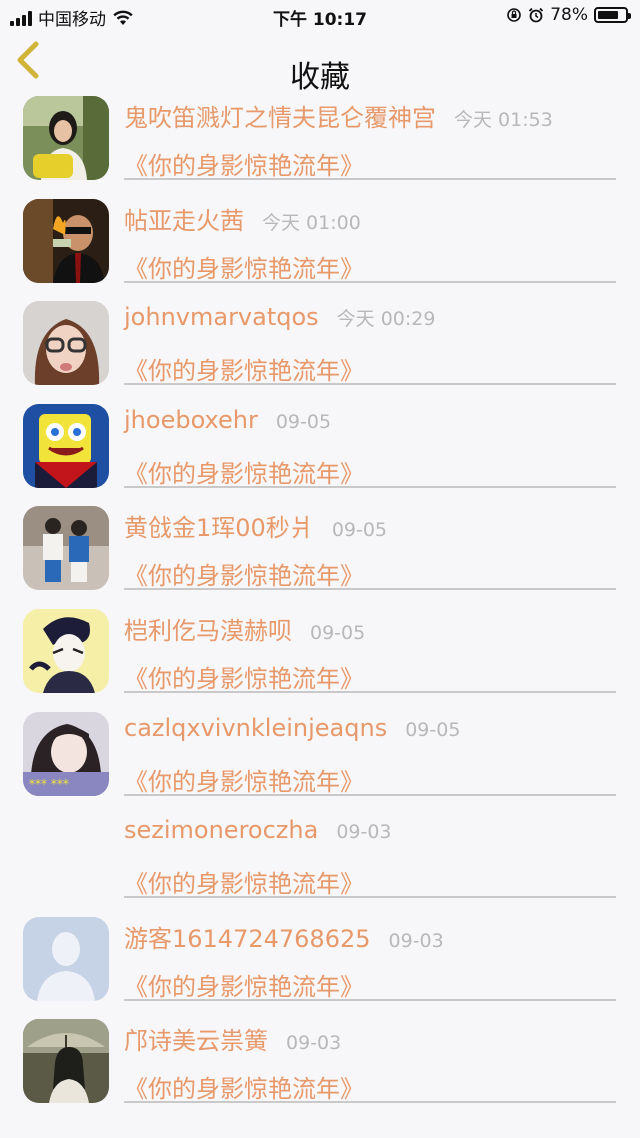 The height and width of the screenshot is (1138, 640). I want to click on name-line: 鬼吹笛溅灯之情夫昆仑覆神宫 今天 01:53, so click(338, 115).